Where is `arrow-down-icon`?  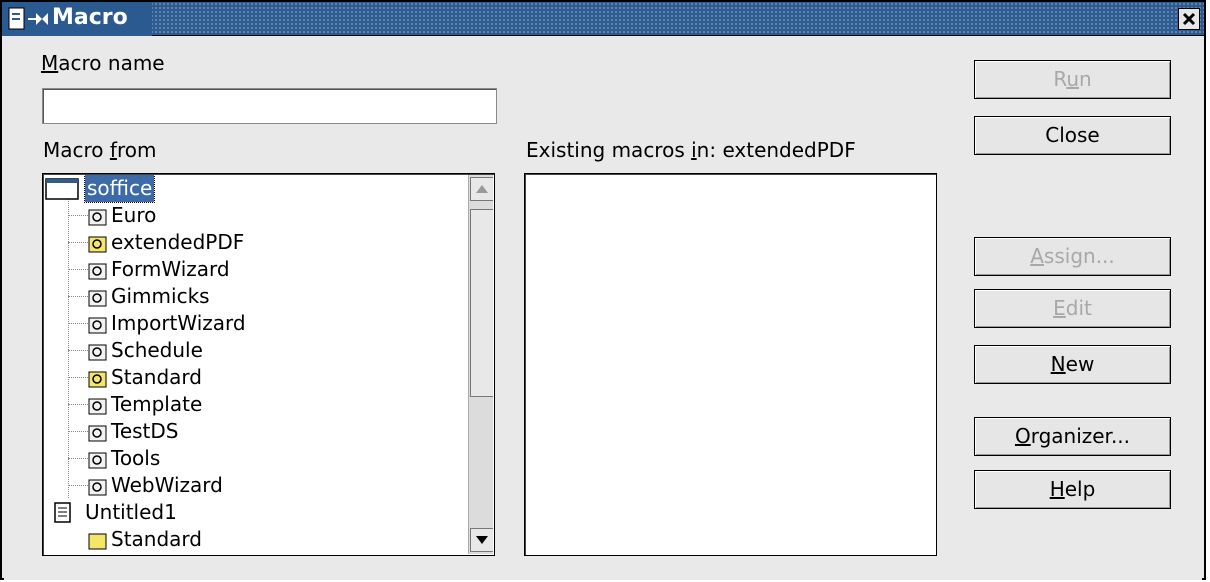
arrow-down-icon is located at coordinates (482, 540).